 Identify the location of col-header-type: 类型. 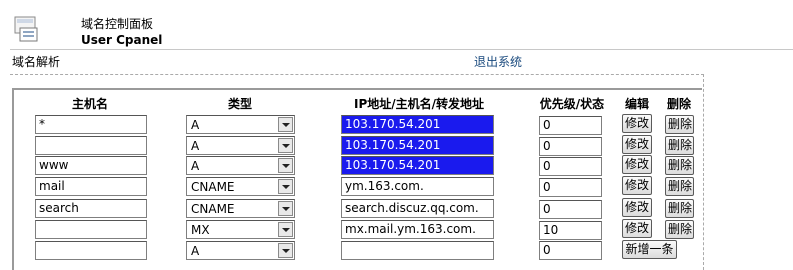
(239, 104).